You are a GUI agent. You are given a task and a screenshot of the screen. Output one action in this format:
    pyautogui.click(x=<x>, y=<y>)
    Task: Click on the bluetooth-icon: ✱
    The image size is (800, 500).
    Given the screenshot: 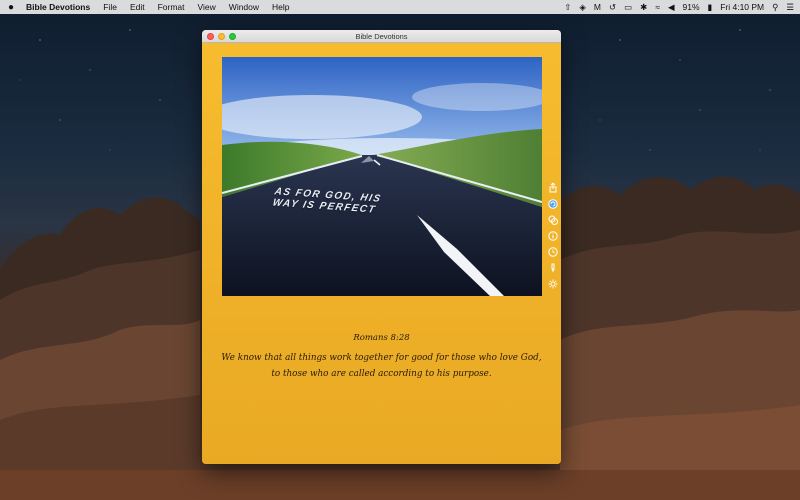 What is the action you would take?
    pyautogui.click(x=643, y=7)
    